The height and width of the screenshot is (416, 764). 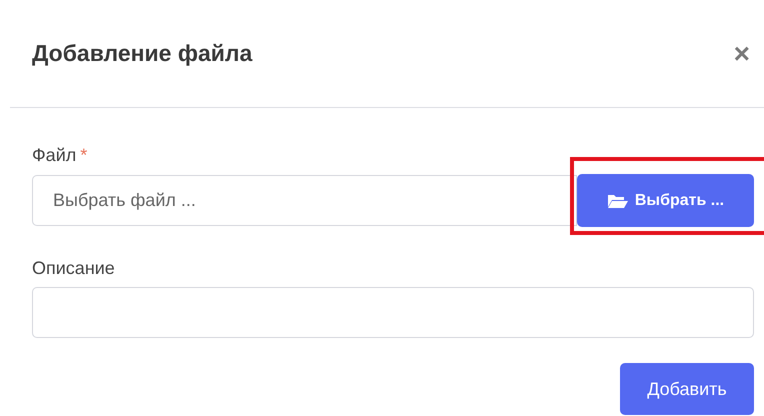 I want to click on dialog-title: Добавление файла, so click(x=142, y=53).